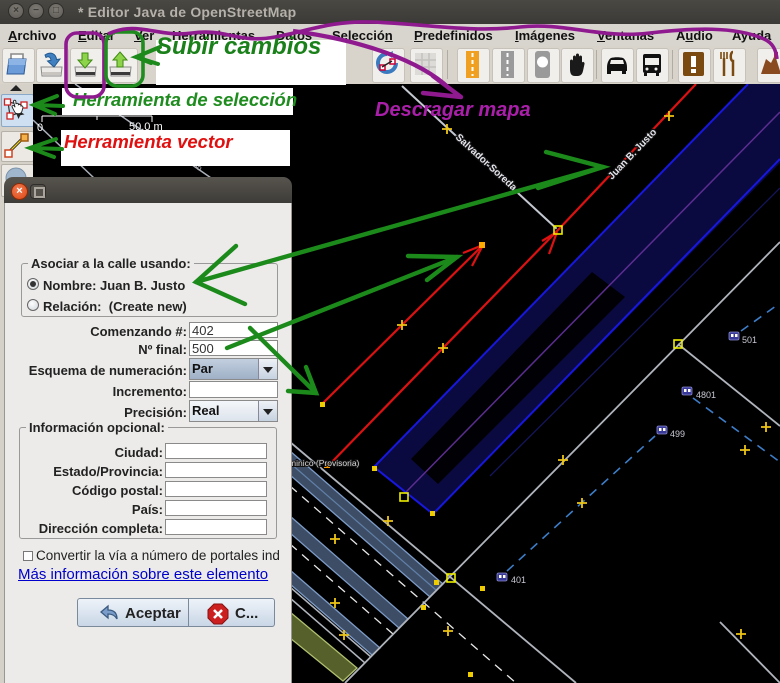 The image size is (780, 683). I want to click on svg-text: 401, so click(518, 580).